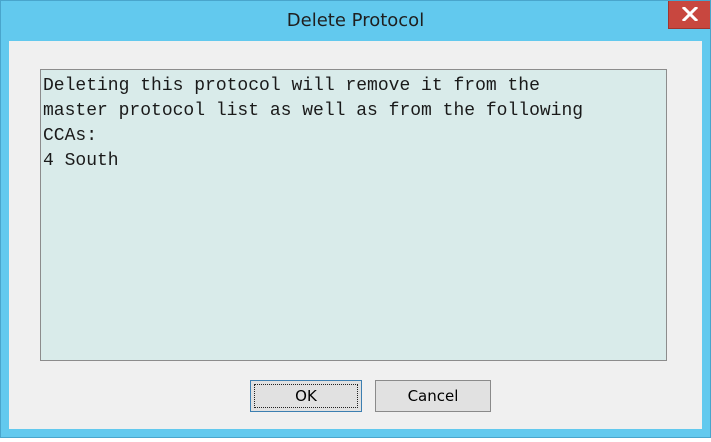 Image resolution: width=711 pixels, height=442 pixels. Describe the element at coordinates (70, 136) in the screenshot. I see `message-line: CCAs:` at that location.